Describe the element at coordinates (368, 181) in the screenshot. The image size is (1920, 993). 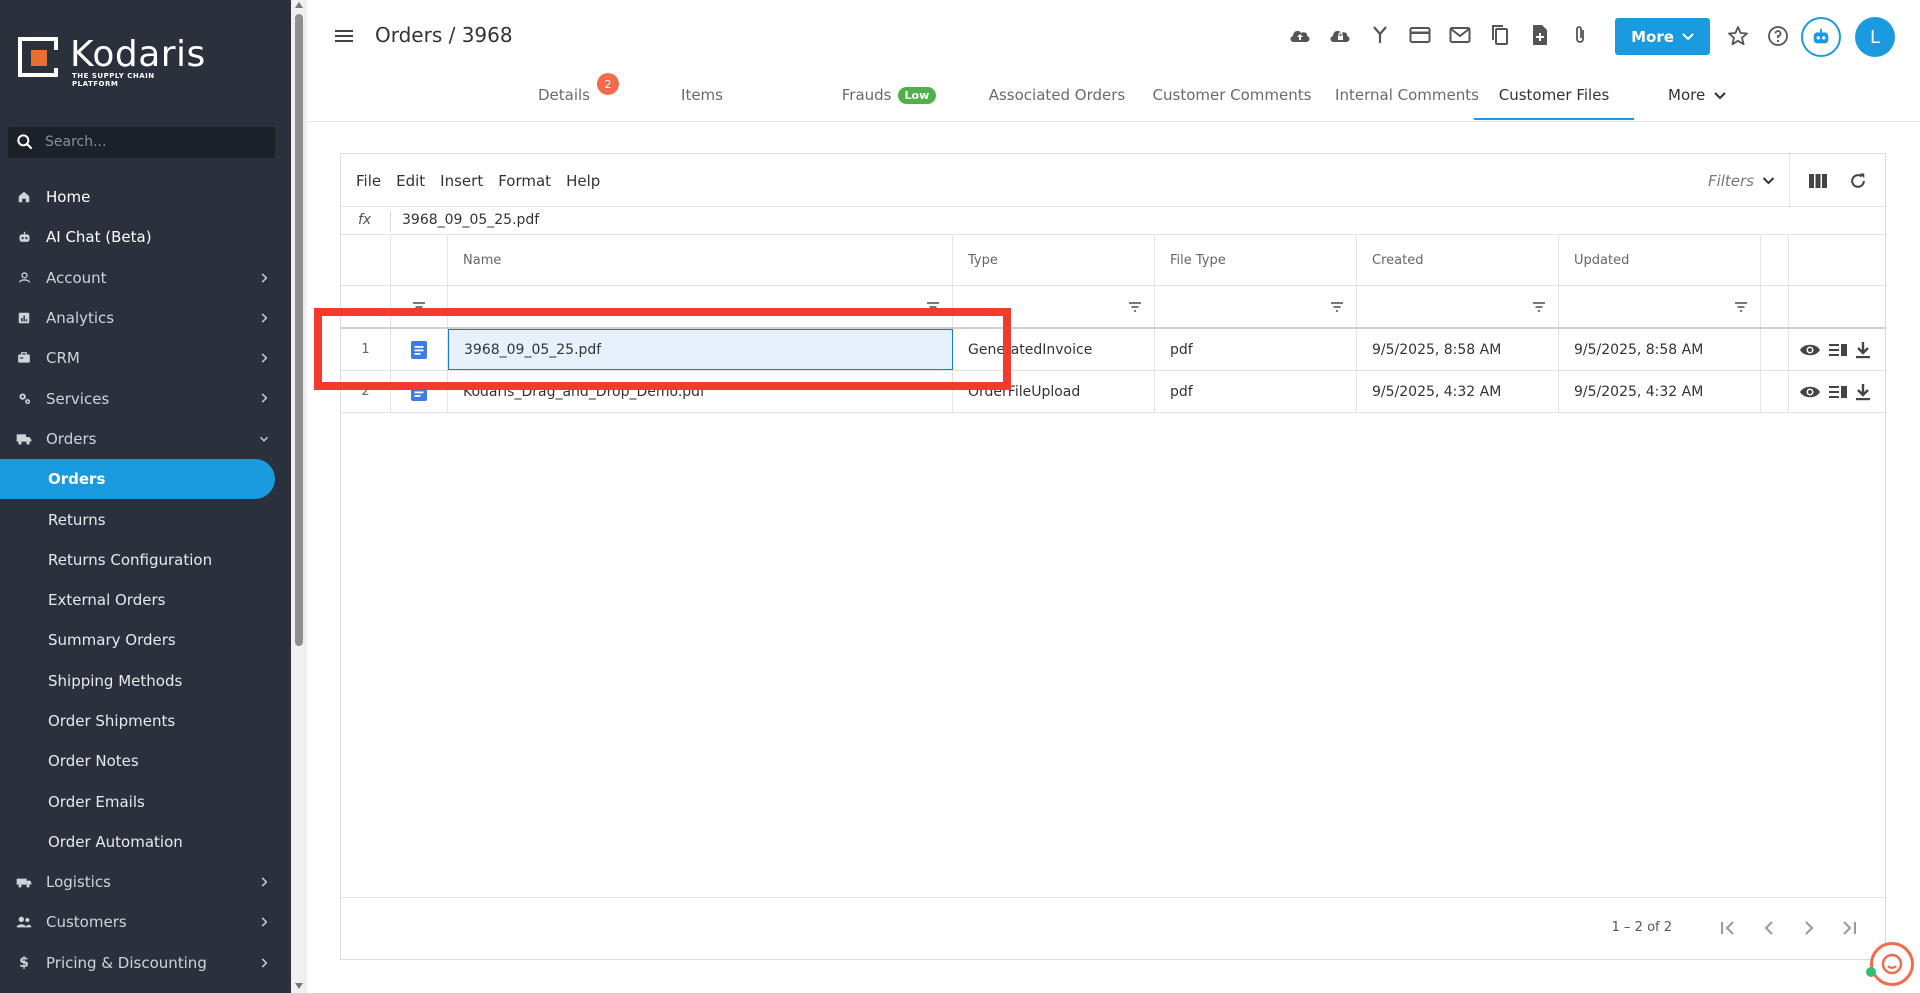
I see `menu-file: File` at that location.